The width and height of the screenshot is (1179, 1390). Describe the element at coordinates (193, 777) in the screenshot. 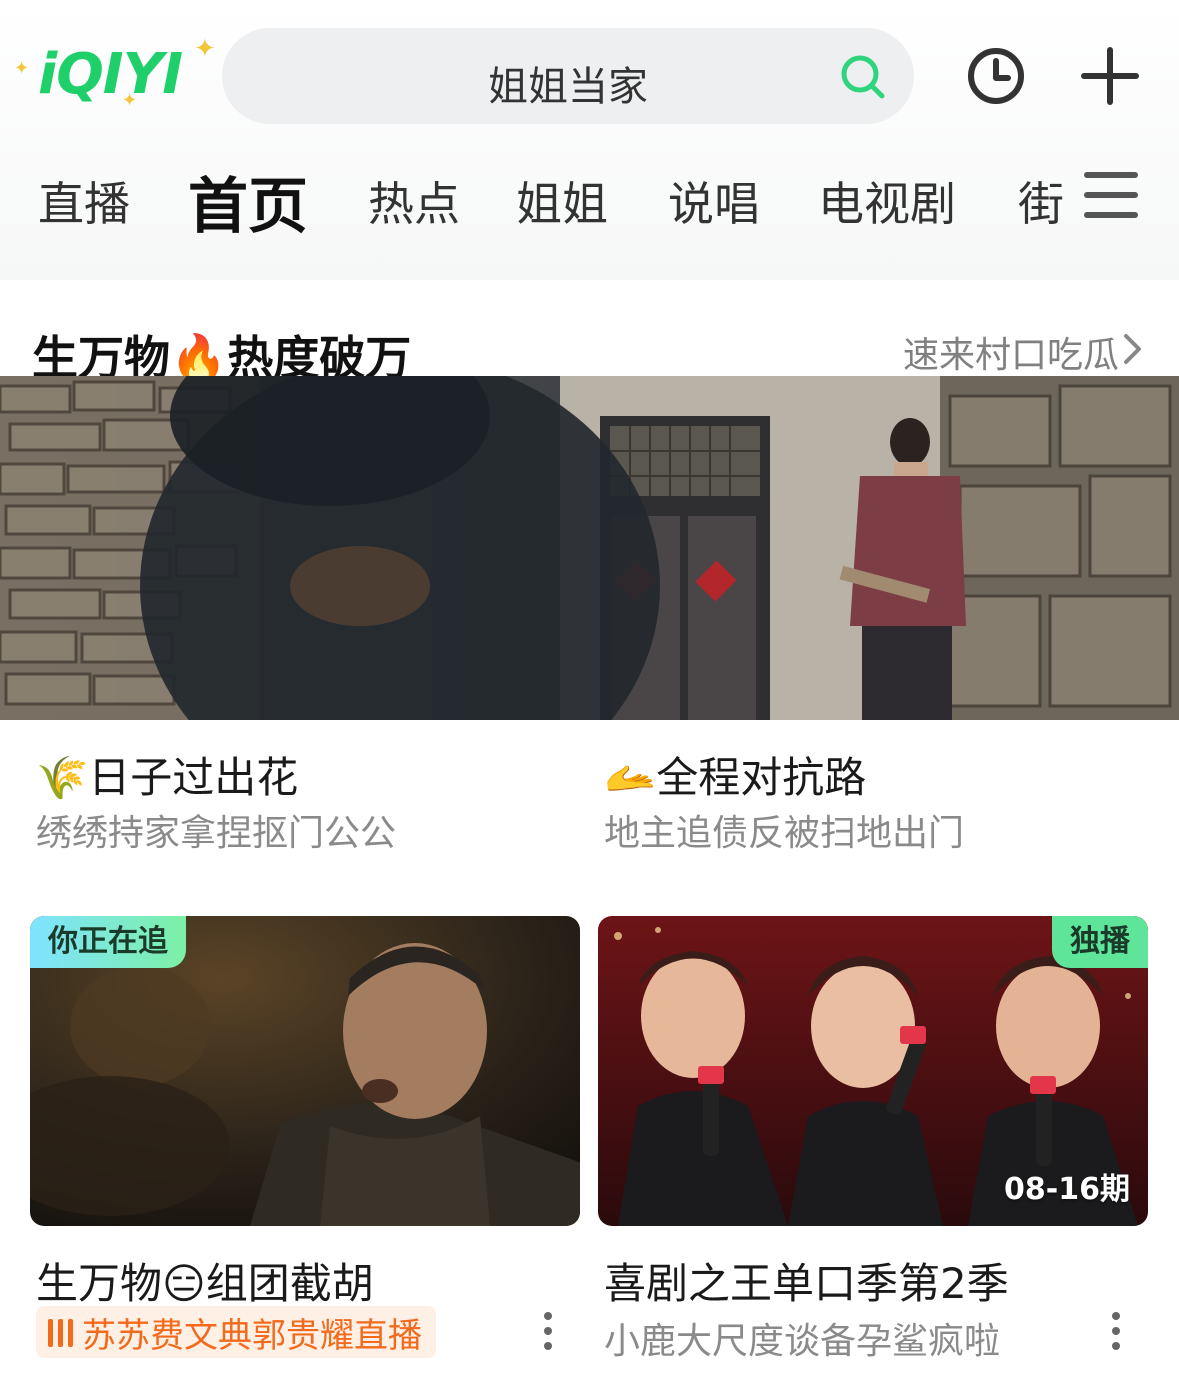

I see `hero-caption-title-text: 日子过出花` at that location.